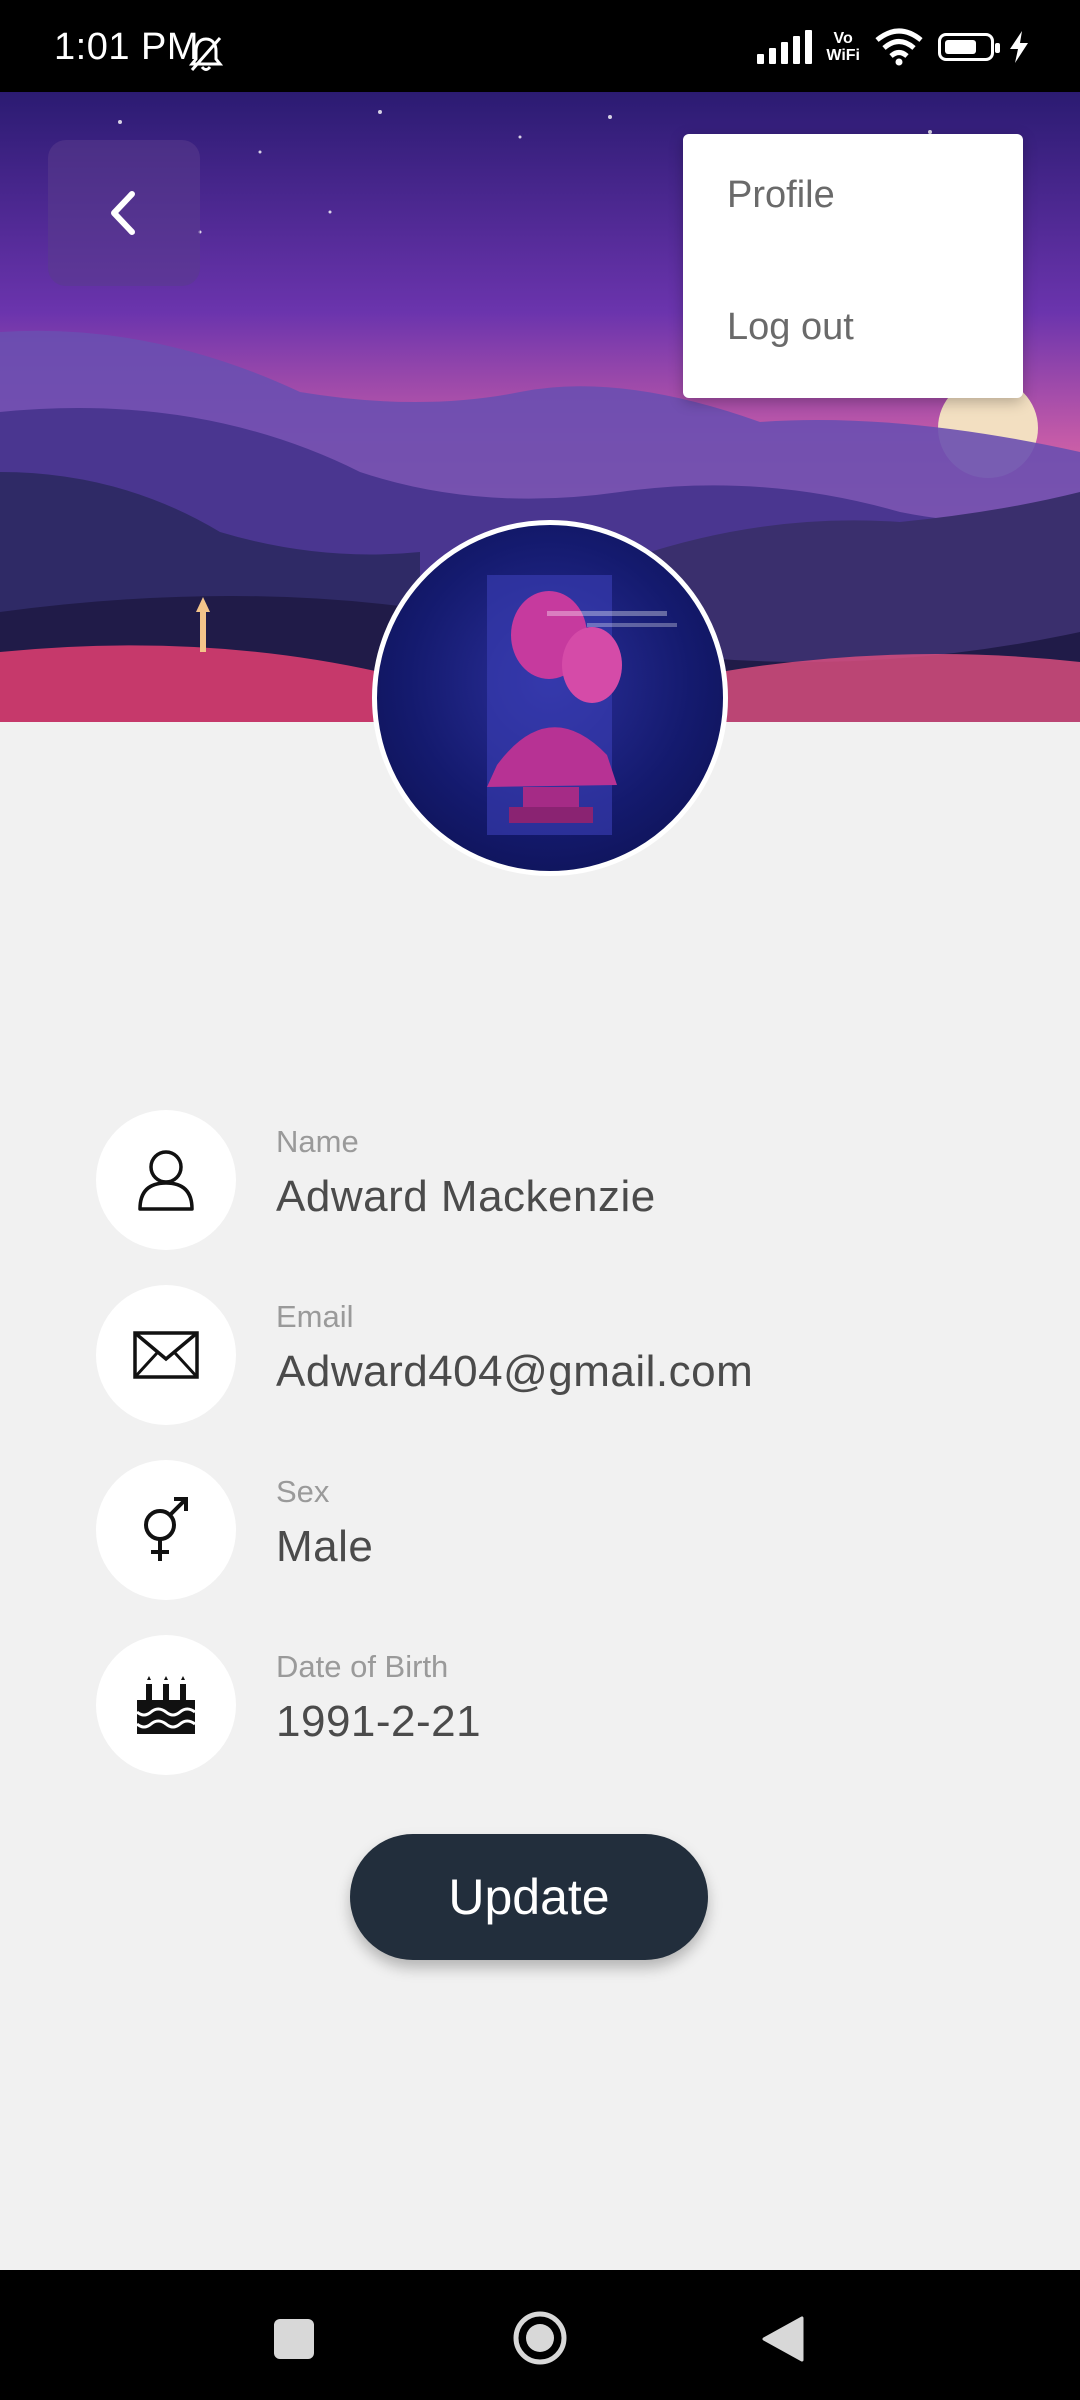 The width and height of the screenshot is (1080, 2400). Describe the element at coordinates (294, 2339) in the screenshot. I see `recents-square-icon` at that location.